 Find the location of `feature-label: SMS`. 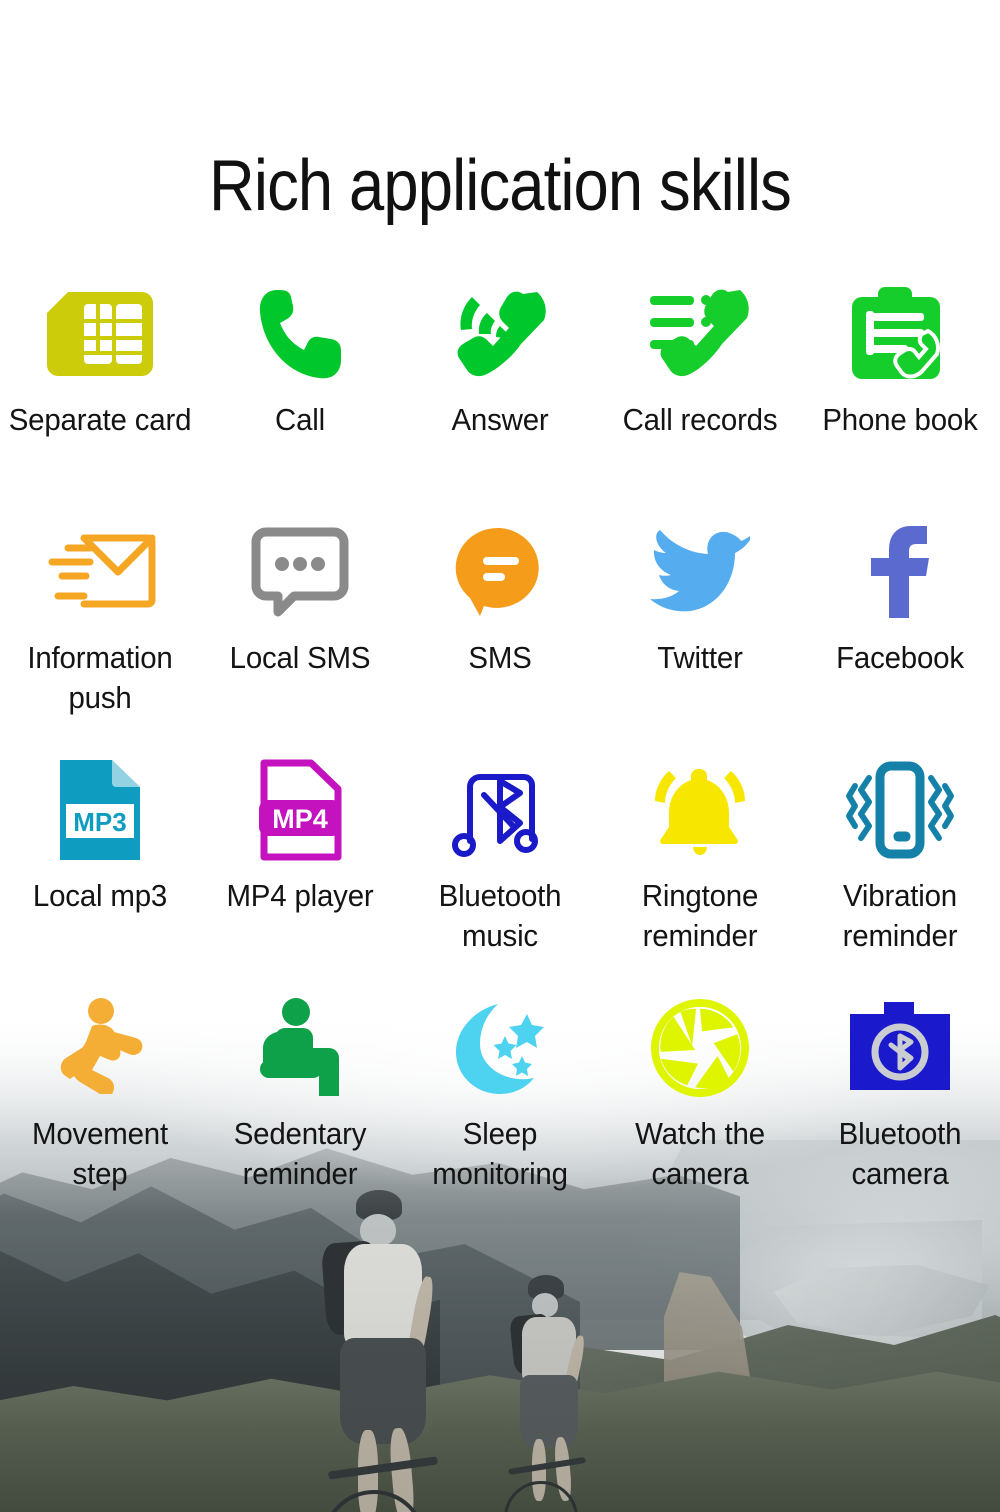

feature-label: SMS is located at coordinates (500, 657).